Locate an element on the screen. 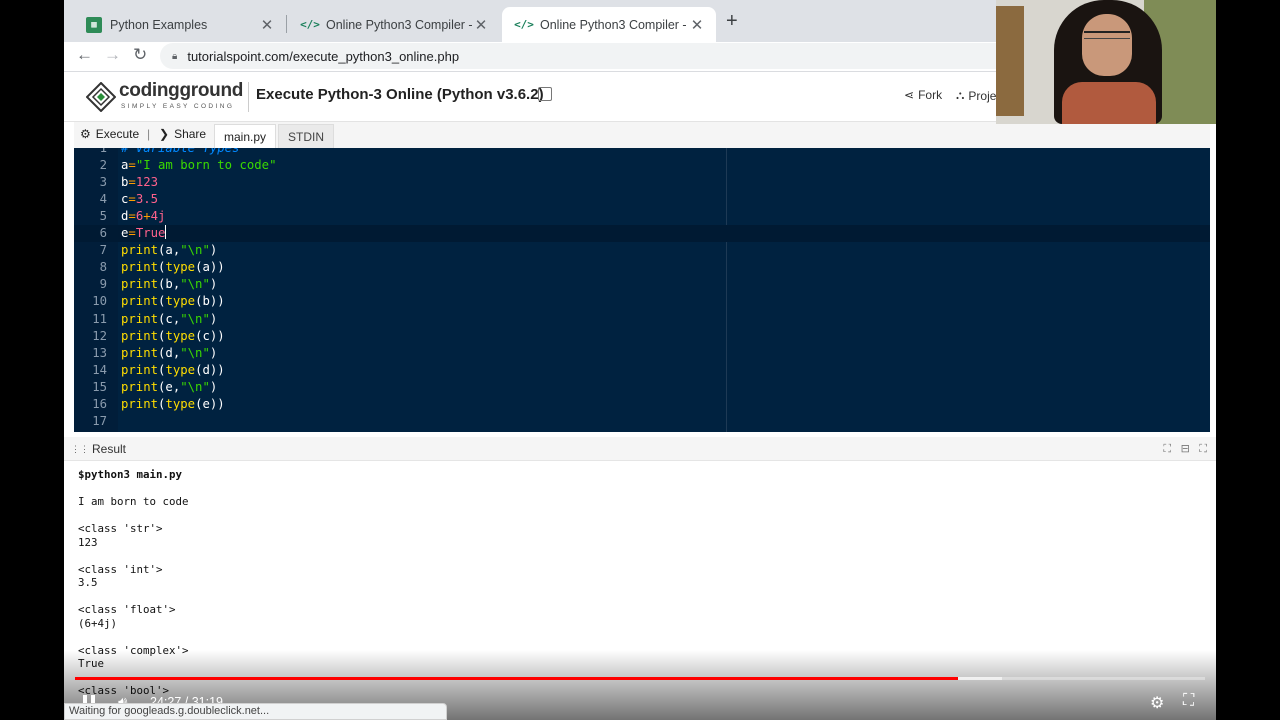  output-line: 123 is located at coordinates (88, 542).